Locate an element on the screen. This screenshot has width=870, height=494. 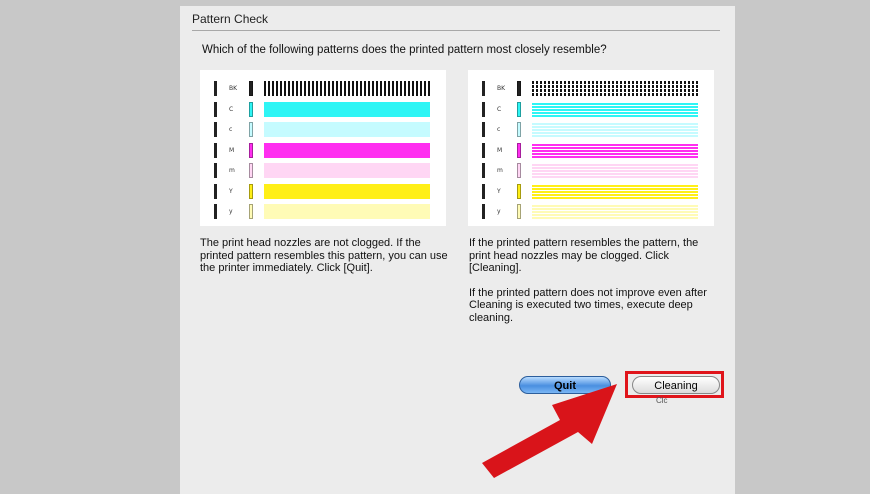
pointer-arrow-icon is located at coordinates (549, 431).